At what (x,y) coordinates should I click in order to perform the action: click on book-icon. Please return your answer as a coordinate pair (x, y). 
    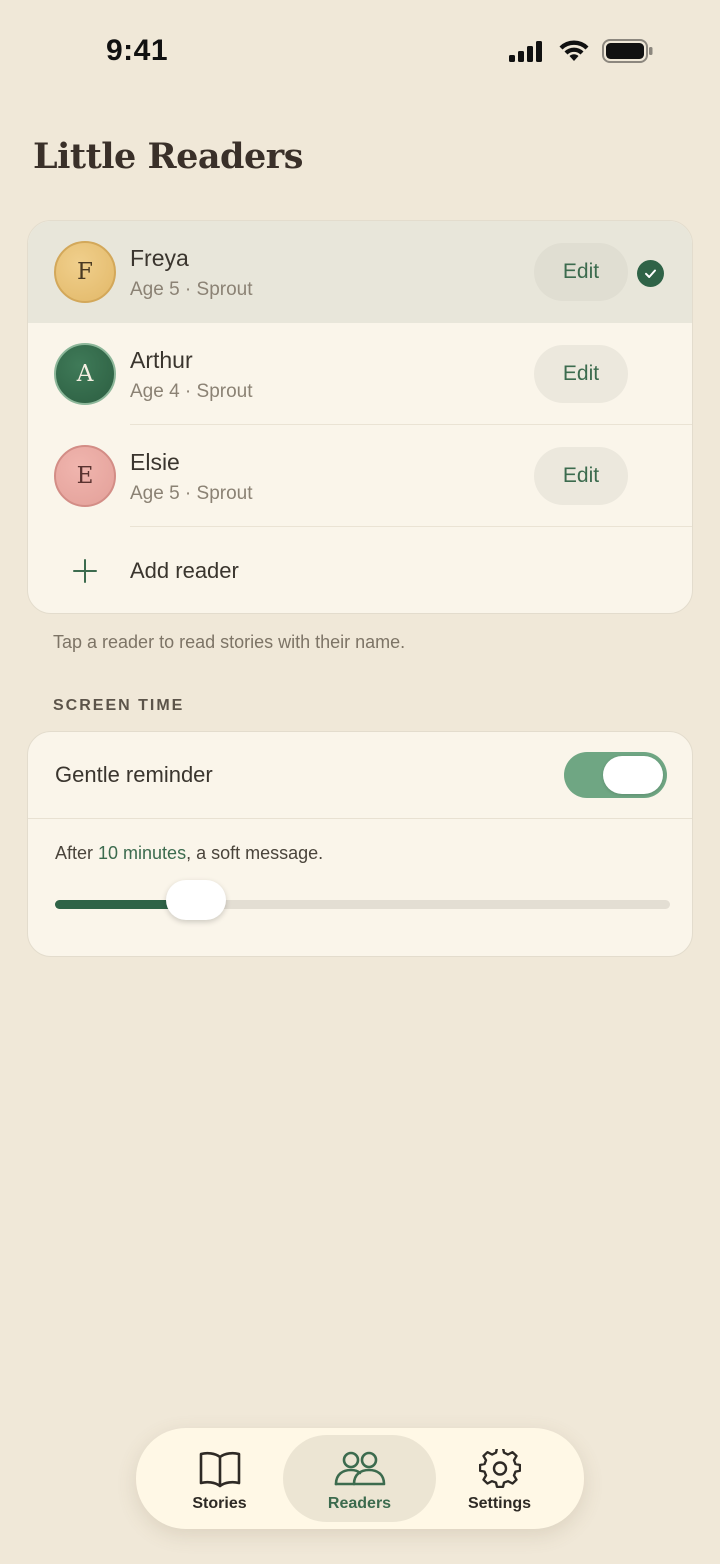
    Looking at the image, I should click on (219, 1469).